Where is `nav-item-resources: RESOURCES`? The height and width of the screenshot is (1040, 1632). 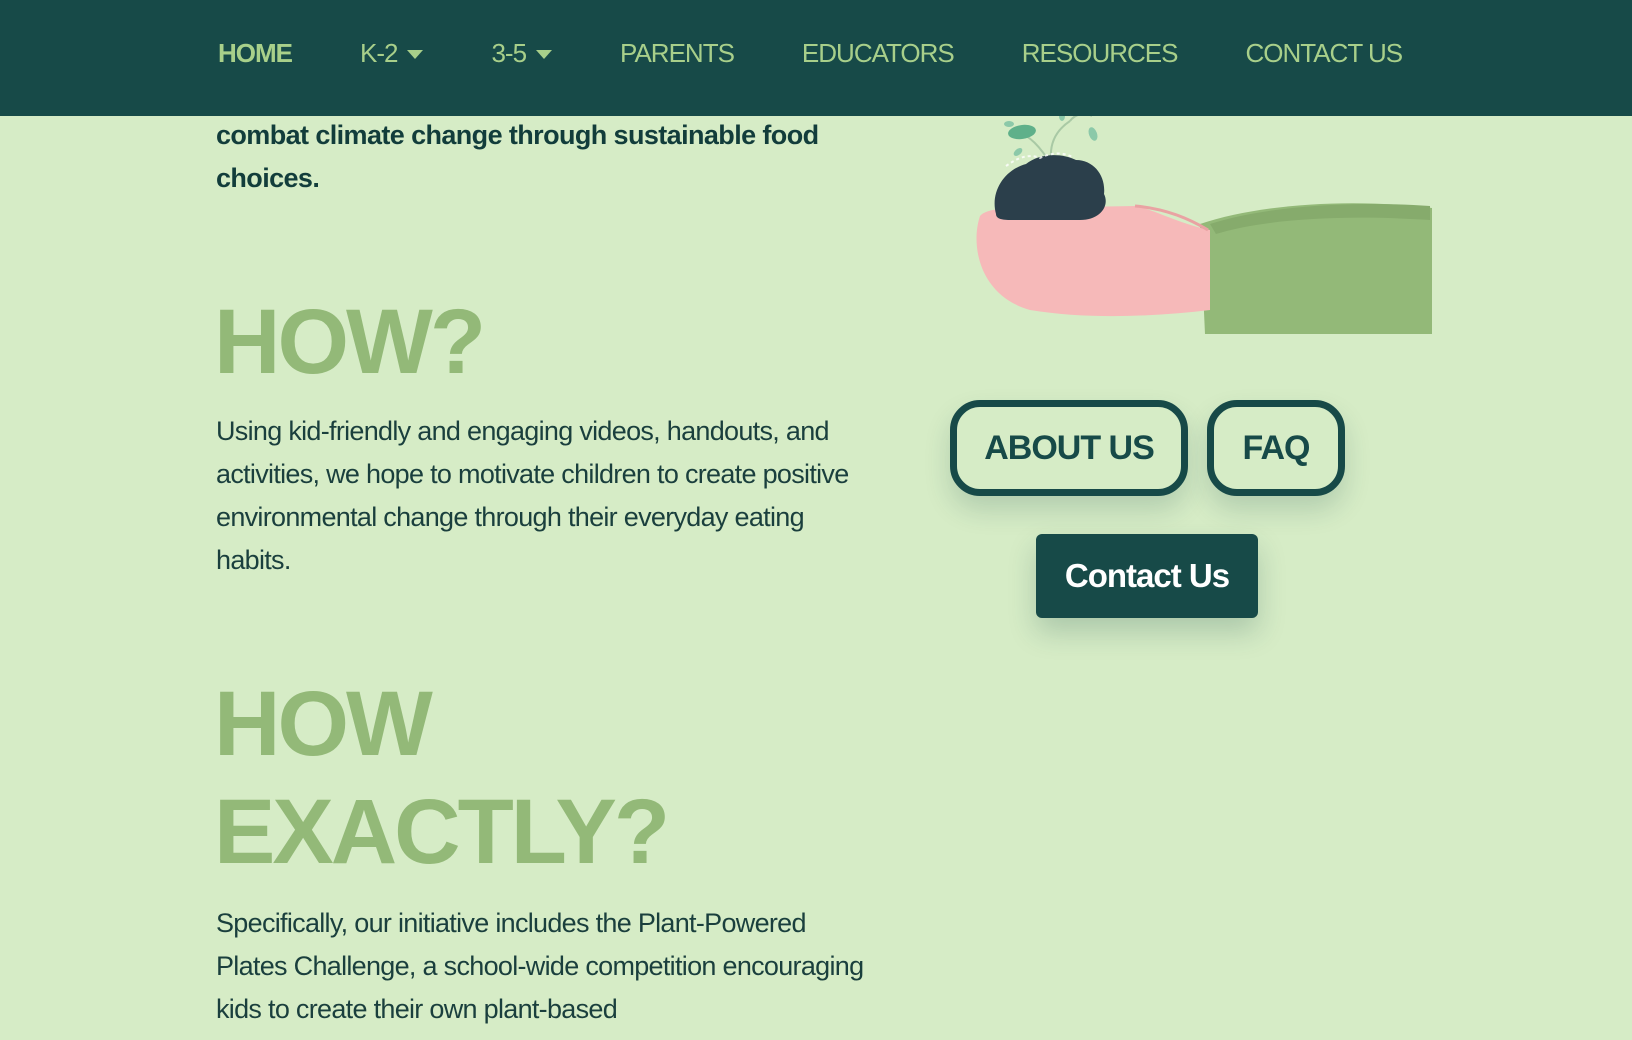 nav-item-resources: RESOURCES is located at coordinates (1100, 53).